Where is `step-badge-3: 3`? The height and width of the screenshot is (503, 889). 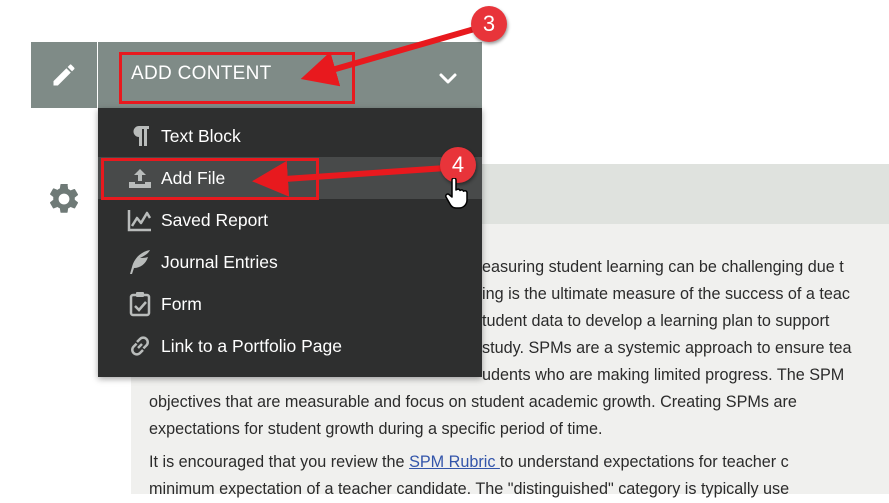
step-badge-3: 3 is located at coordinates (489, 24).